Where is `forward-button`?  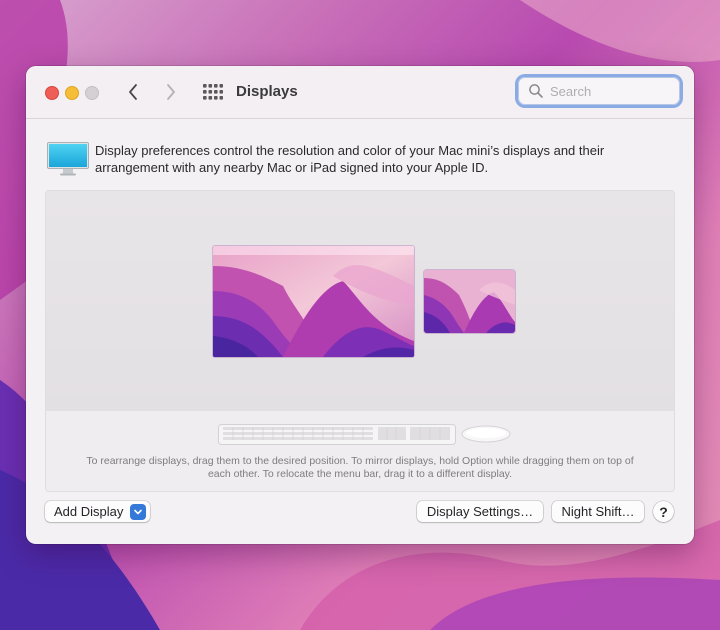 forward-button is located at coordinates (171, 92).